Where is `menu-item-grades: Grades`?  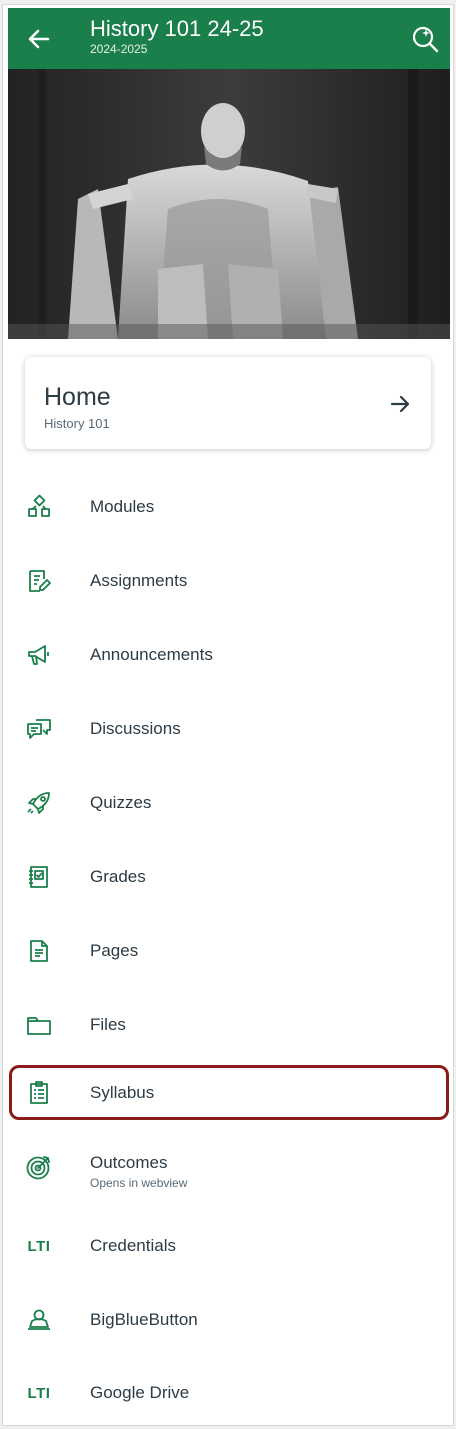
menu-item-grades: Grades is located at coordinates (228, 877).